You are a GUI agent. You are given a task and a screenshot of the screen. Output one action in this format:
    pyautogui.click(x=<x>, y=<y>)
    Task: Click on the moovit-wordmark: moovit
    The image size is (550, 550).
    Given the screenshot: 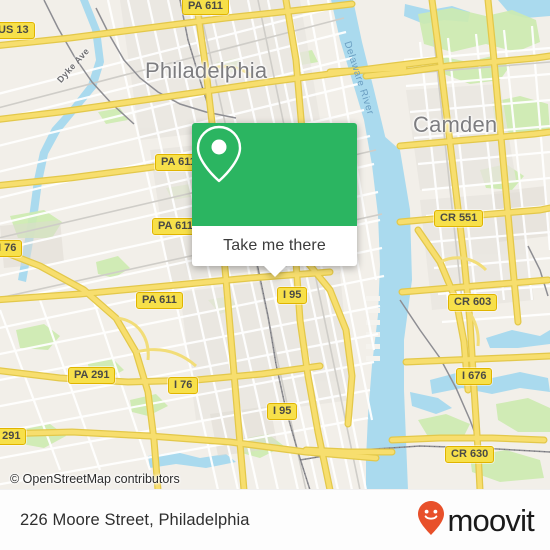 What is the action you would take?
    pyautogui.click(x=490, y=520)
    